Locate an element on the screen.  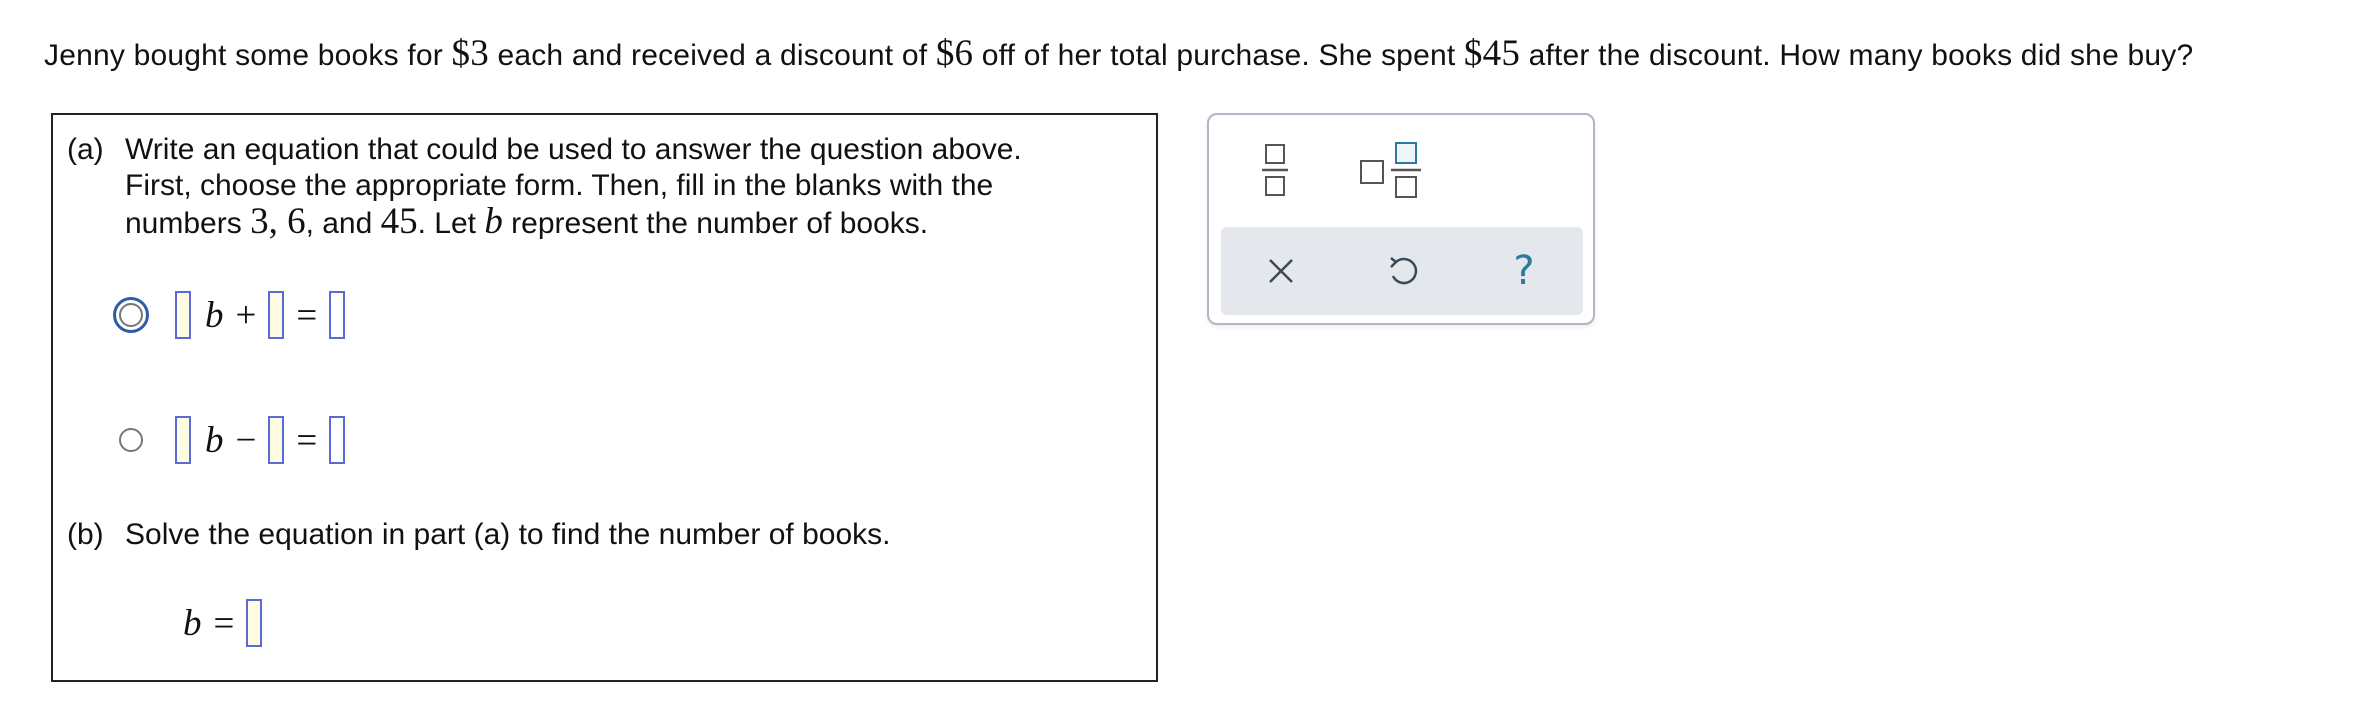
option-plus-variable: b is located at coordinates (214, 315).